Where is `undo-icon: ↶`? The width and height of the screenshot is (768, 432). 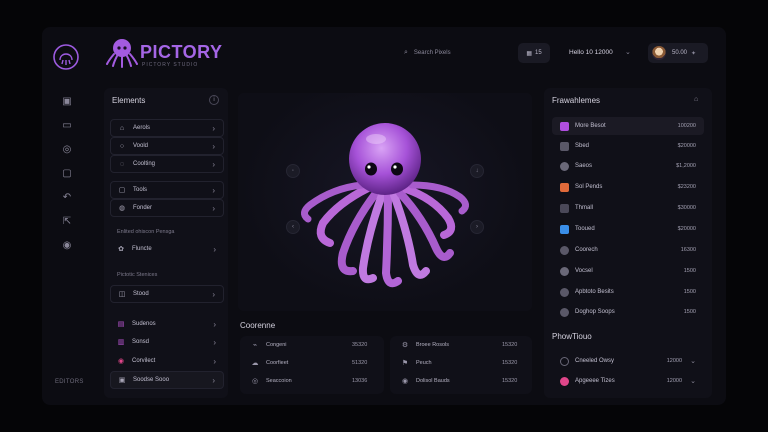
undo-icon: ↶ is located at coordinates (67, 198).